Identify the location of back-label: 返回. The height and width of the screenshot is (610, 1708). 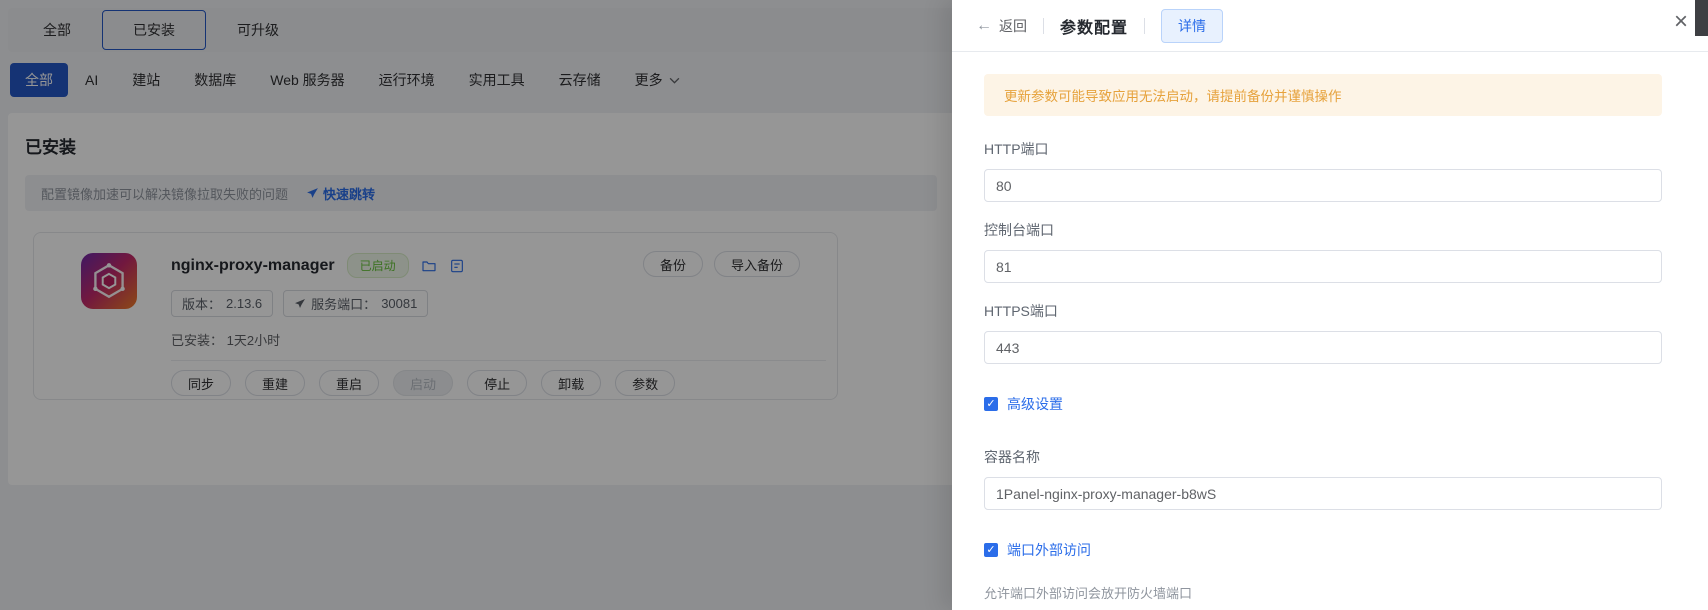
(1013, 25).